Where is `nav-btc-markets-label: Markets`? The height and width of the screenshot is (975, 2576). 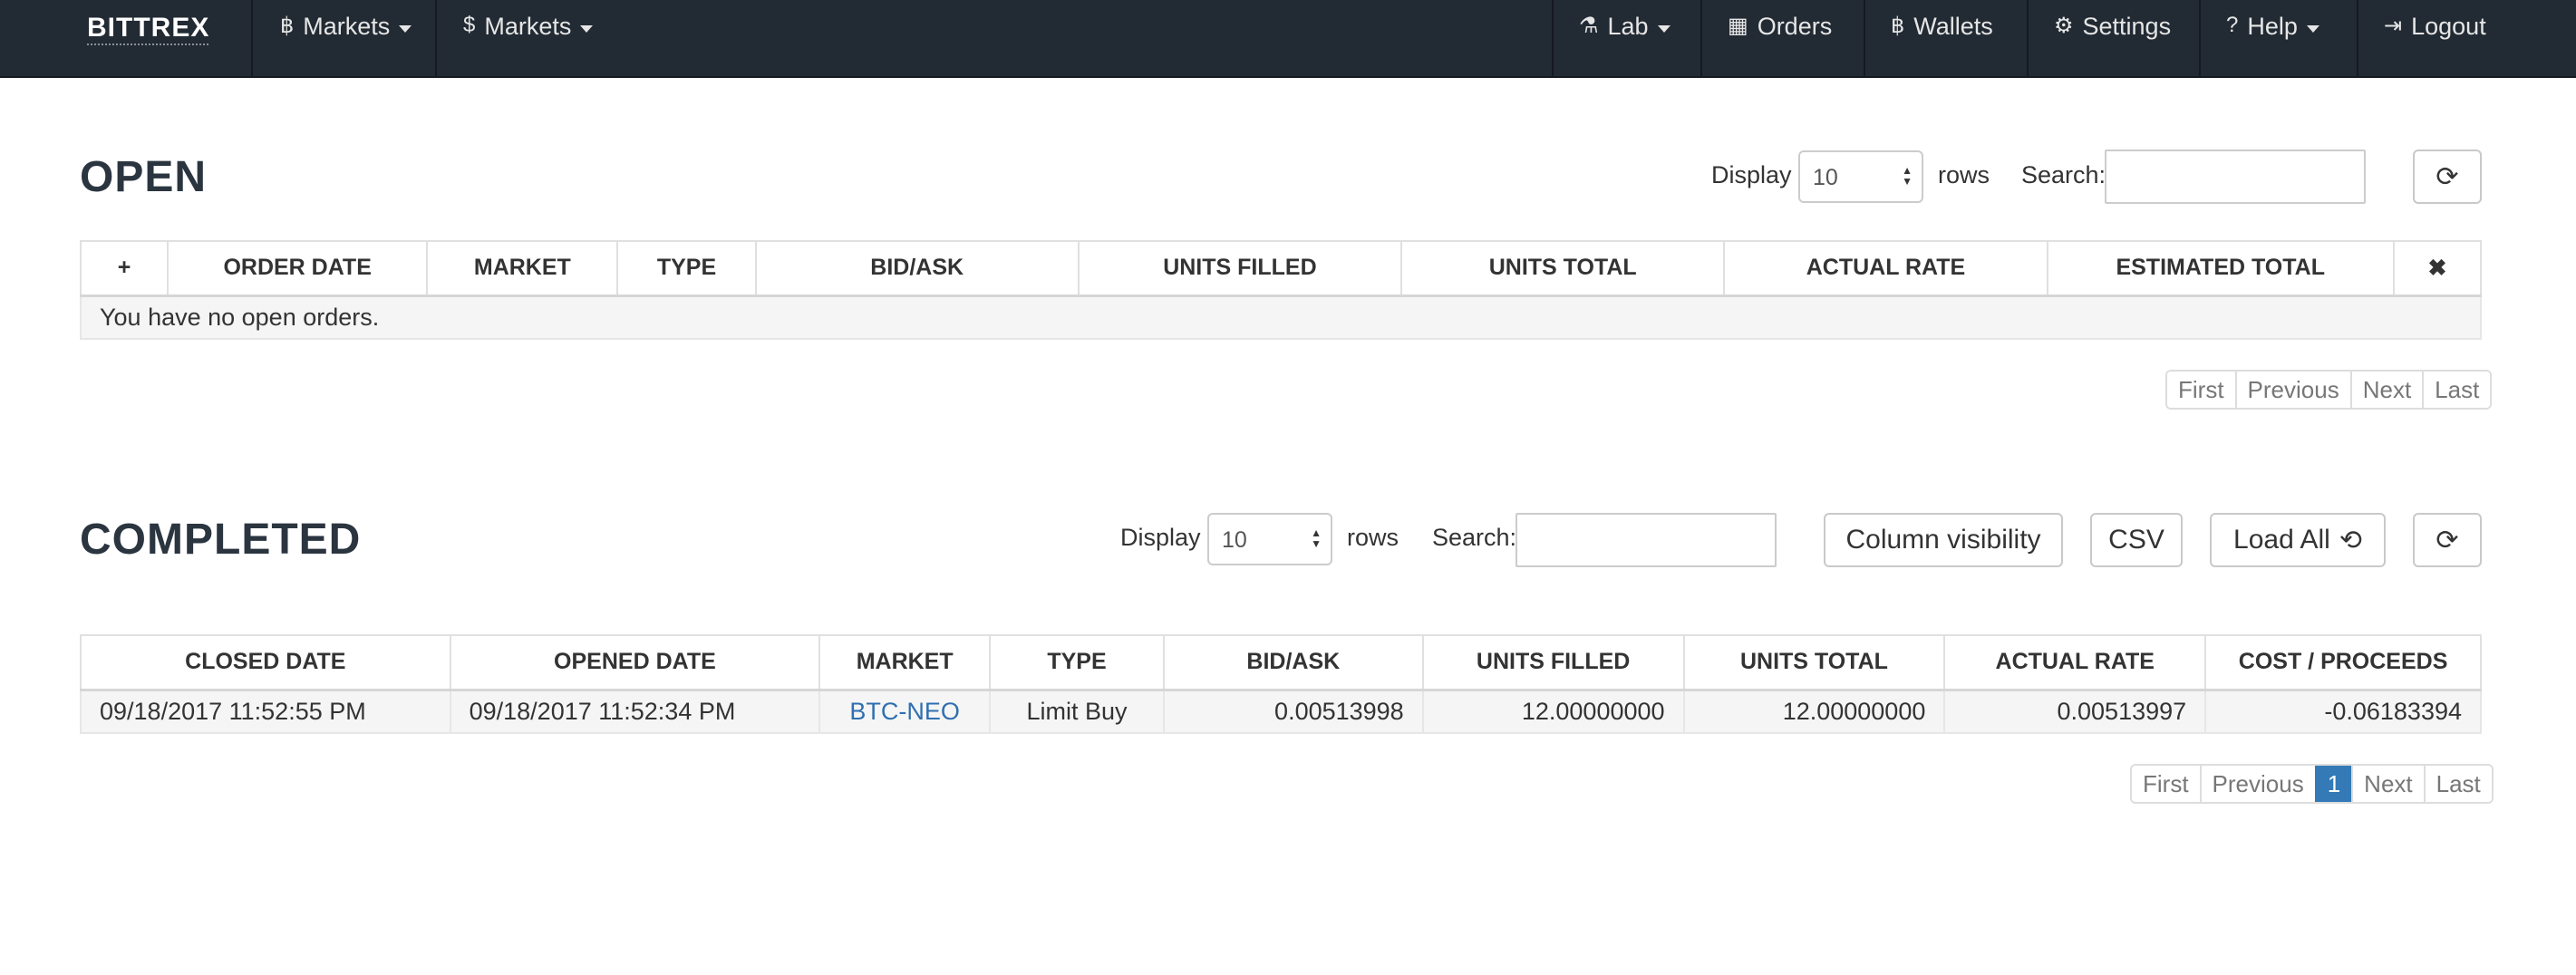 nav-btc-markets-label: Markets is located at coordinates (347, 26).